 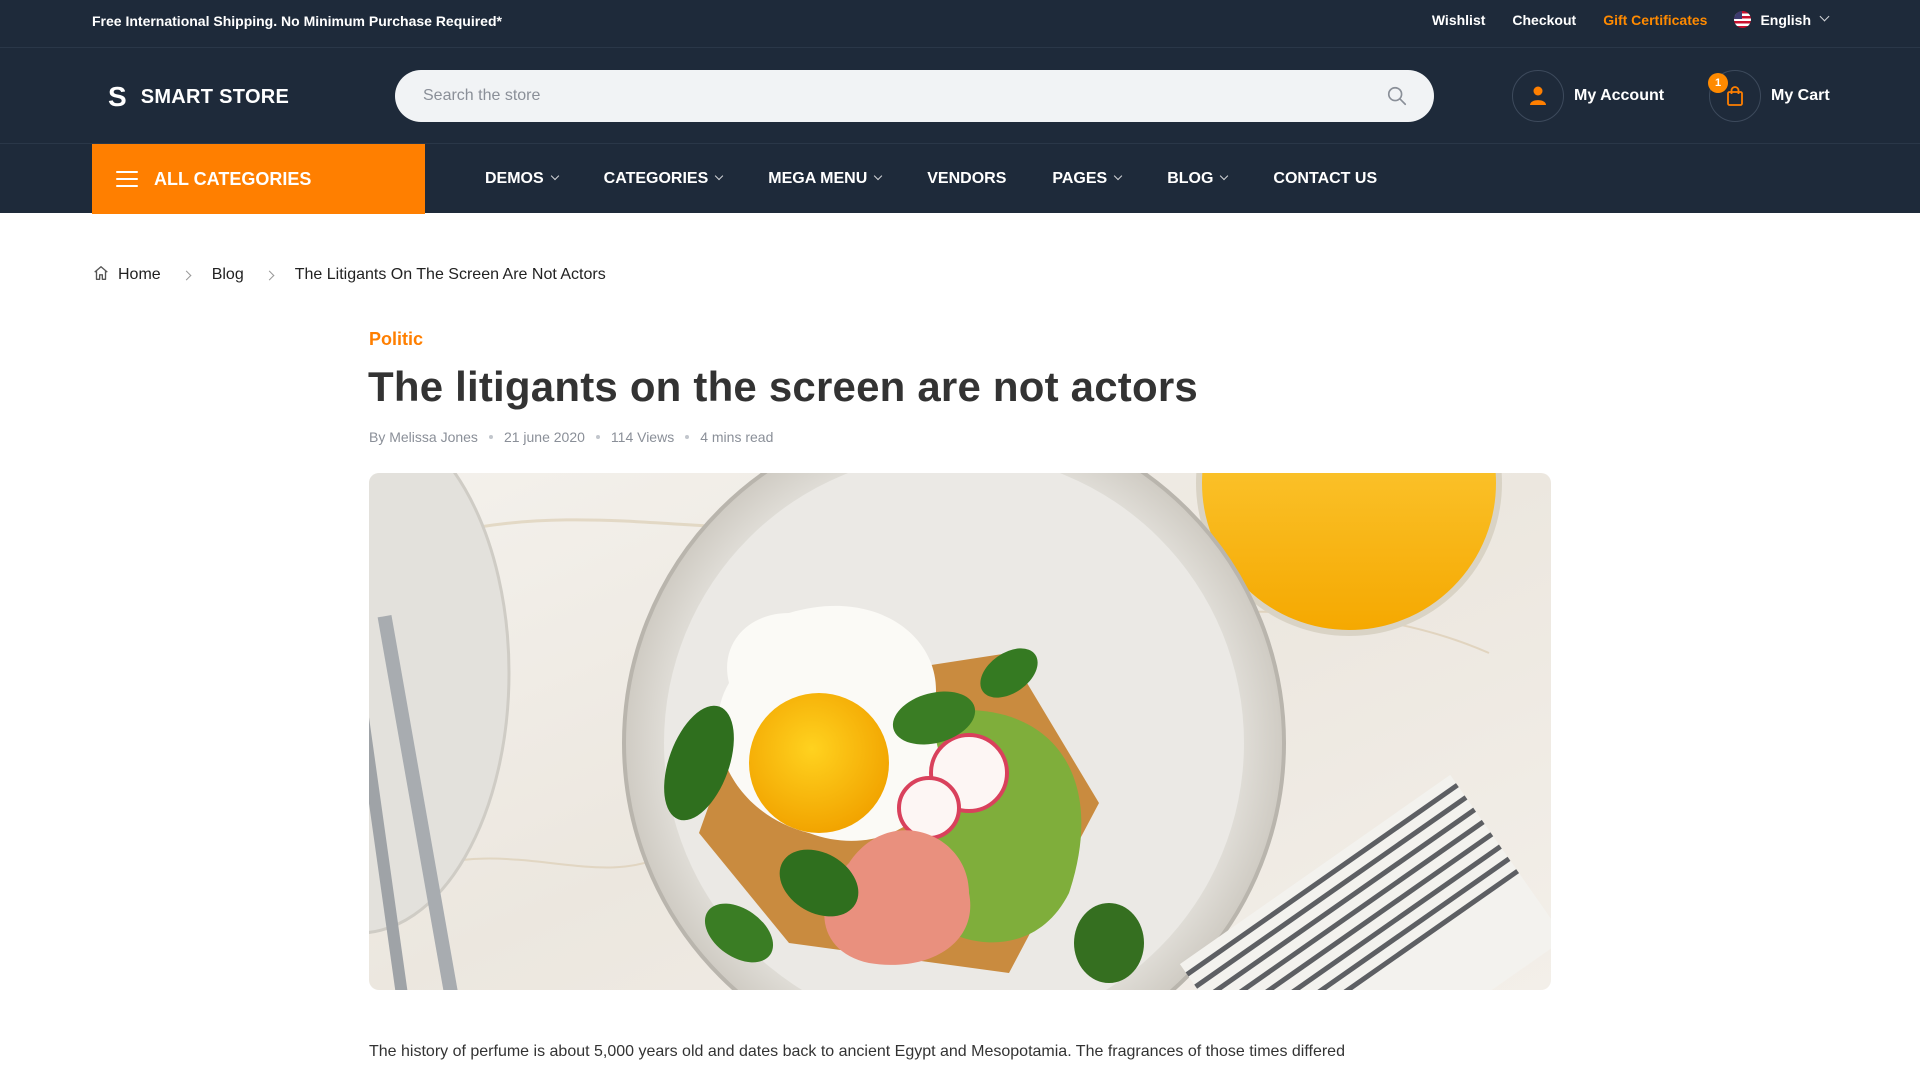 I want to click on search-input, so click(x=873, y=96).